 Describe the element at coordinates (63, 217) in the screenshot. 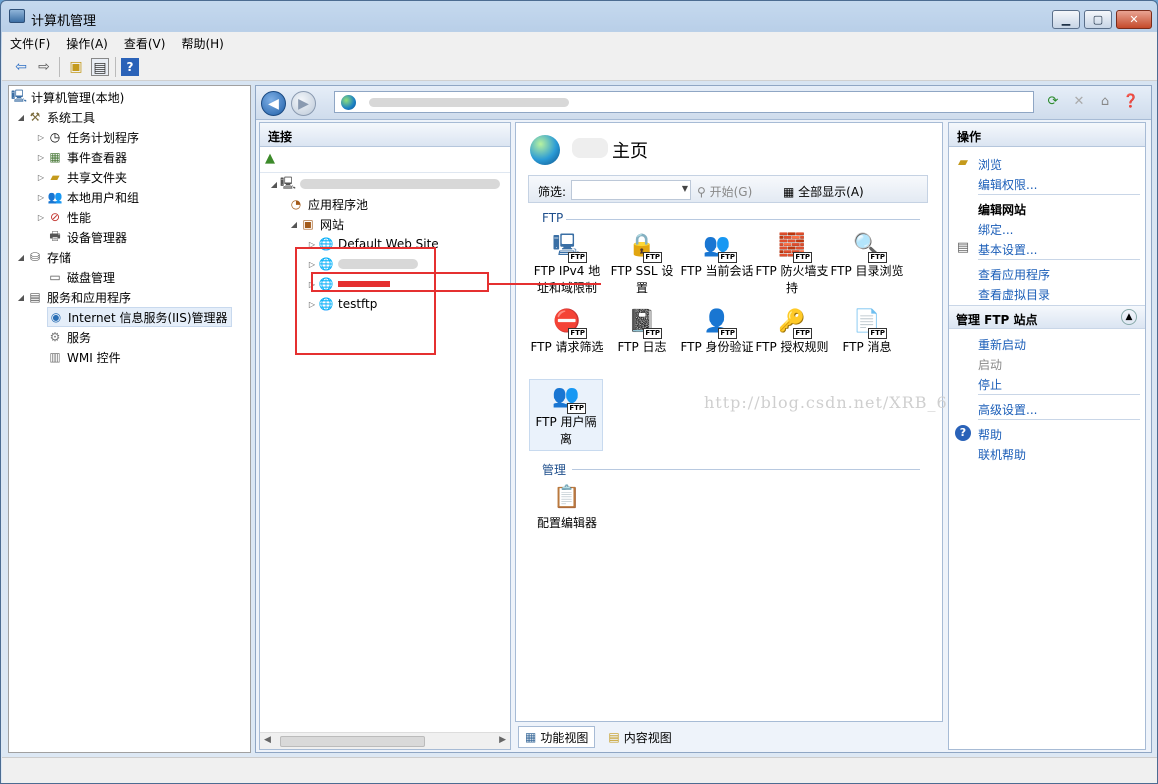

I see `tree-node-performance: ▷ ⊘ 性能` at that location.